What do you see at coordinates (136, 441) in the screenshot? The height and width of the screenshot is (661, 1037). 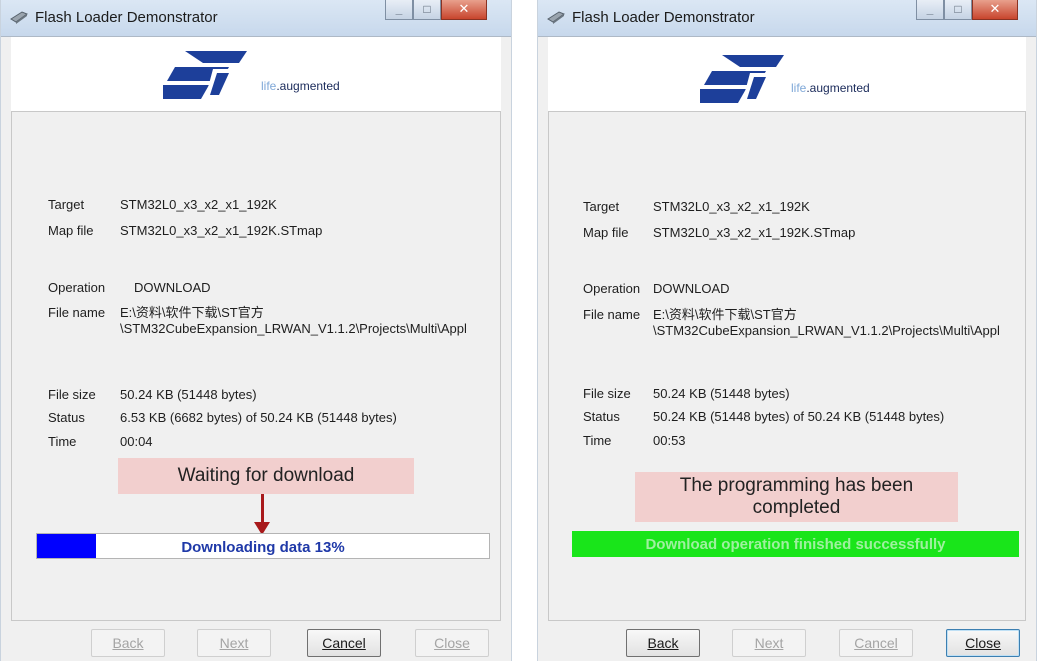 I see `time-value: 00:04` at bounding box center [136, 441].